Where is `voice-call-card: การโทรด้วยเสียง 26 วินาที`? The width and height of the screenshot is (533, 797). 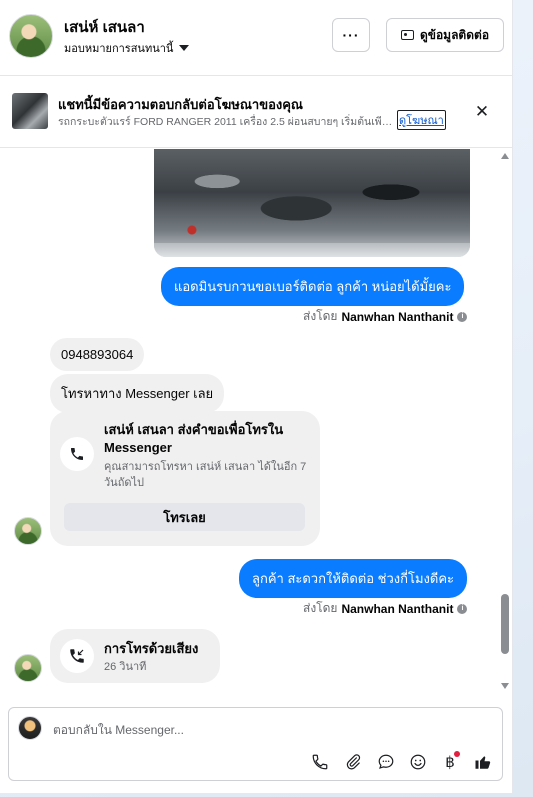 voice-call-card: การโทรด้วยเสียง 26 วินาที is located at coordinates (135, 656).